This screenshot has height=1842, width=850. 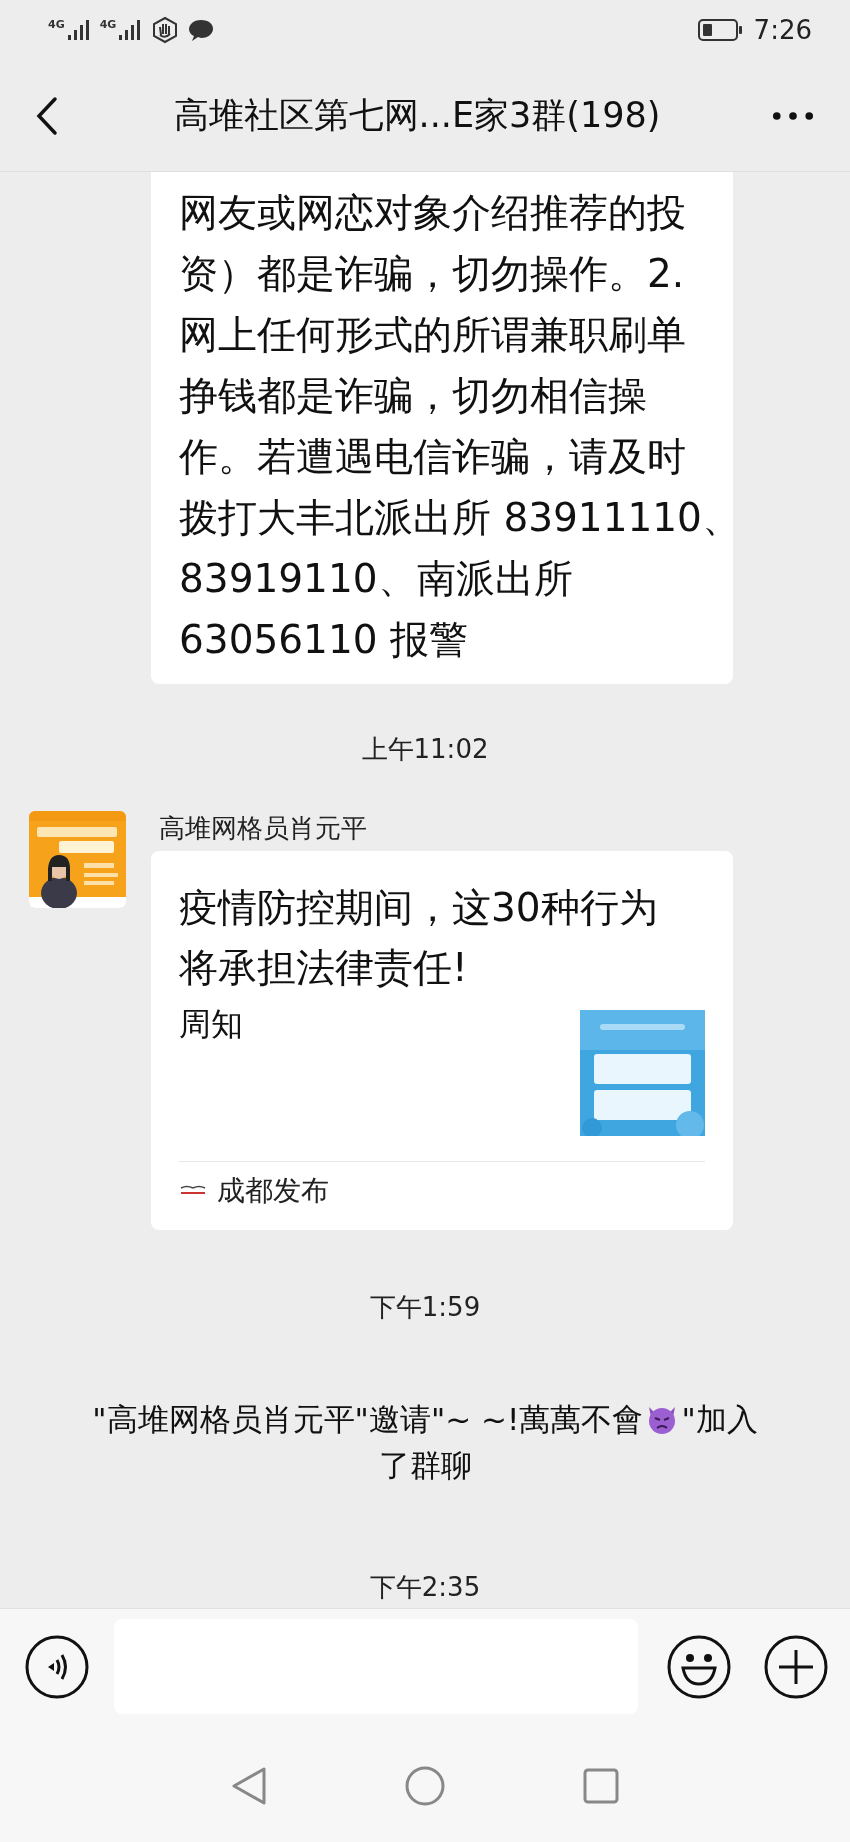 What do you see at coordinates (165, 30) in the screenshot?
I see `hand-icon` at bounding box center [165, 30].